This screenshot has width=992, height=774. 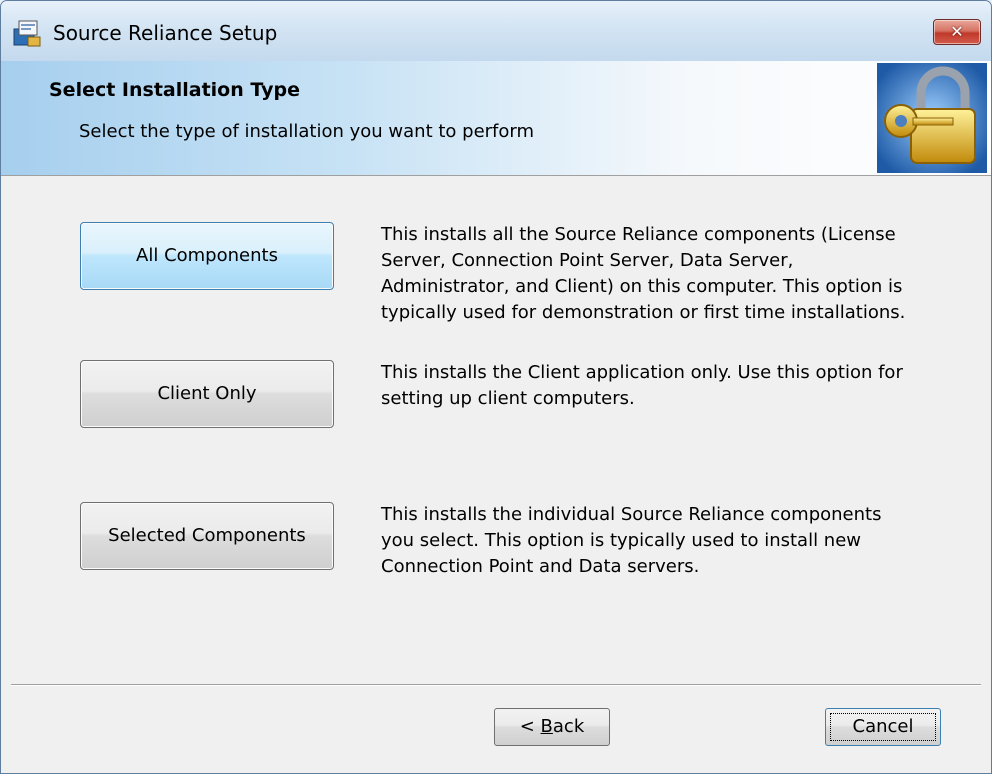 What do you see at coordinates (27, 33) in the screenshot?
I see `setup-box-icon` at bounding box center [27, 33].